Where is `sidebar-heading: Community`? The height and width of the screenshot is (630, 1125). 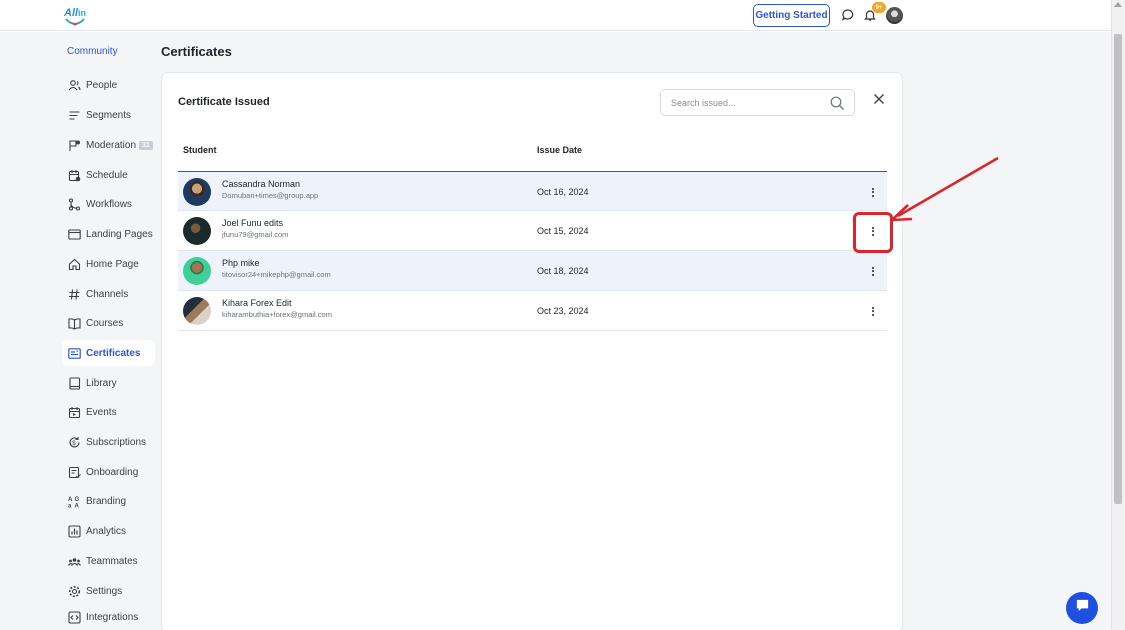 sidebar-heading: Community is located at coordinates (92, 51).